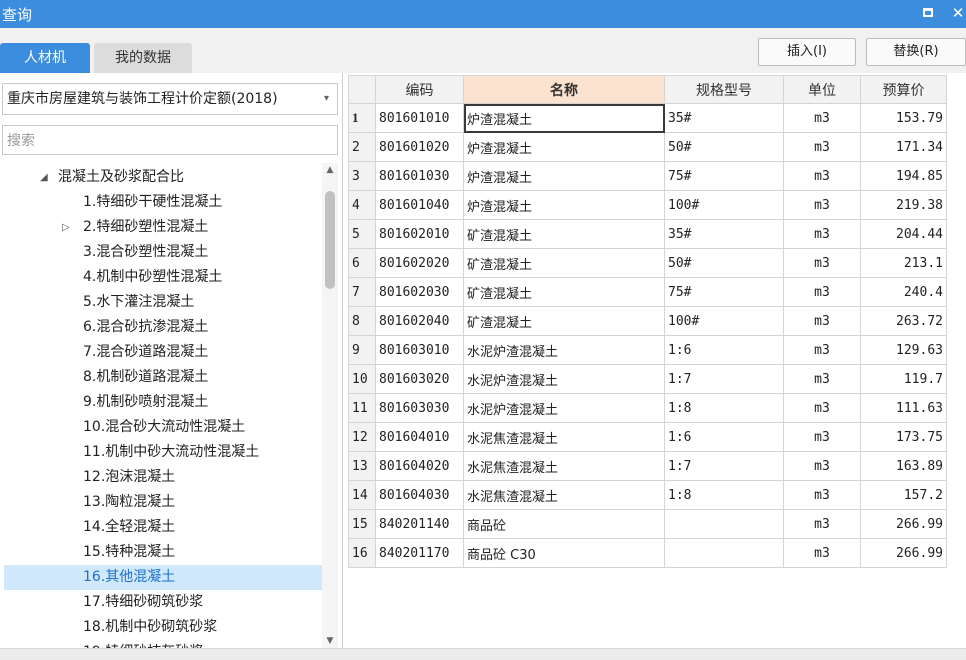 The width and height of the screenshot is (966, 660). What do you see at coordinates (161, 352) in the screenshot?
I see `tree-item: 7.混合砂道路混凝土` at bounding box center [161, 352].